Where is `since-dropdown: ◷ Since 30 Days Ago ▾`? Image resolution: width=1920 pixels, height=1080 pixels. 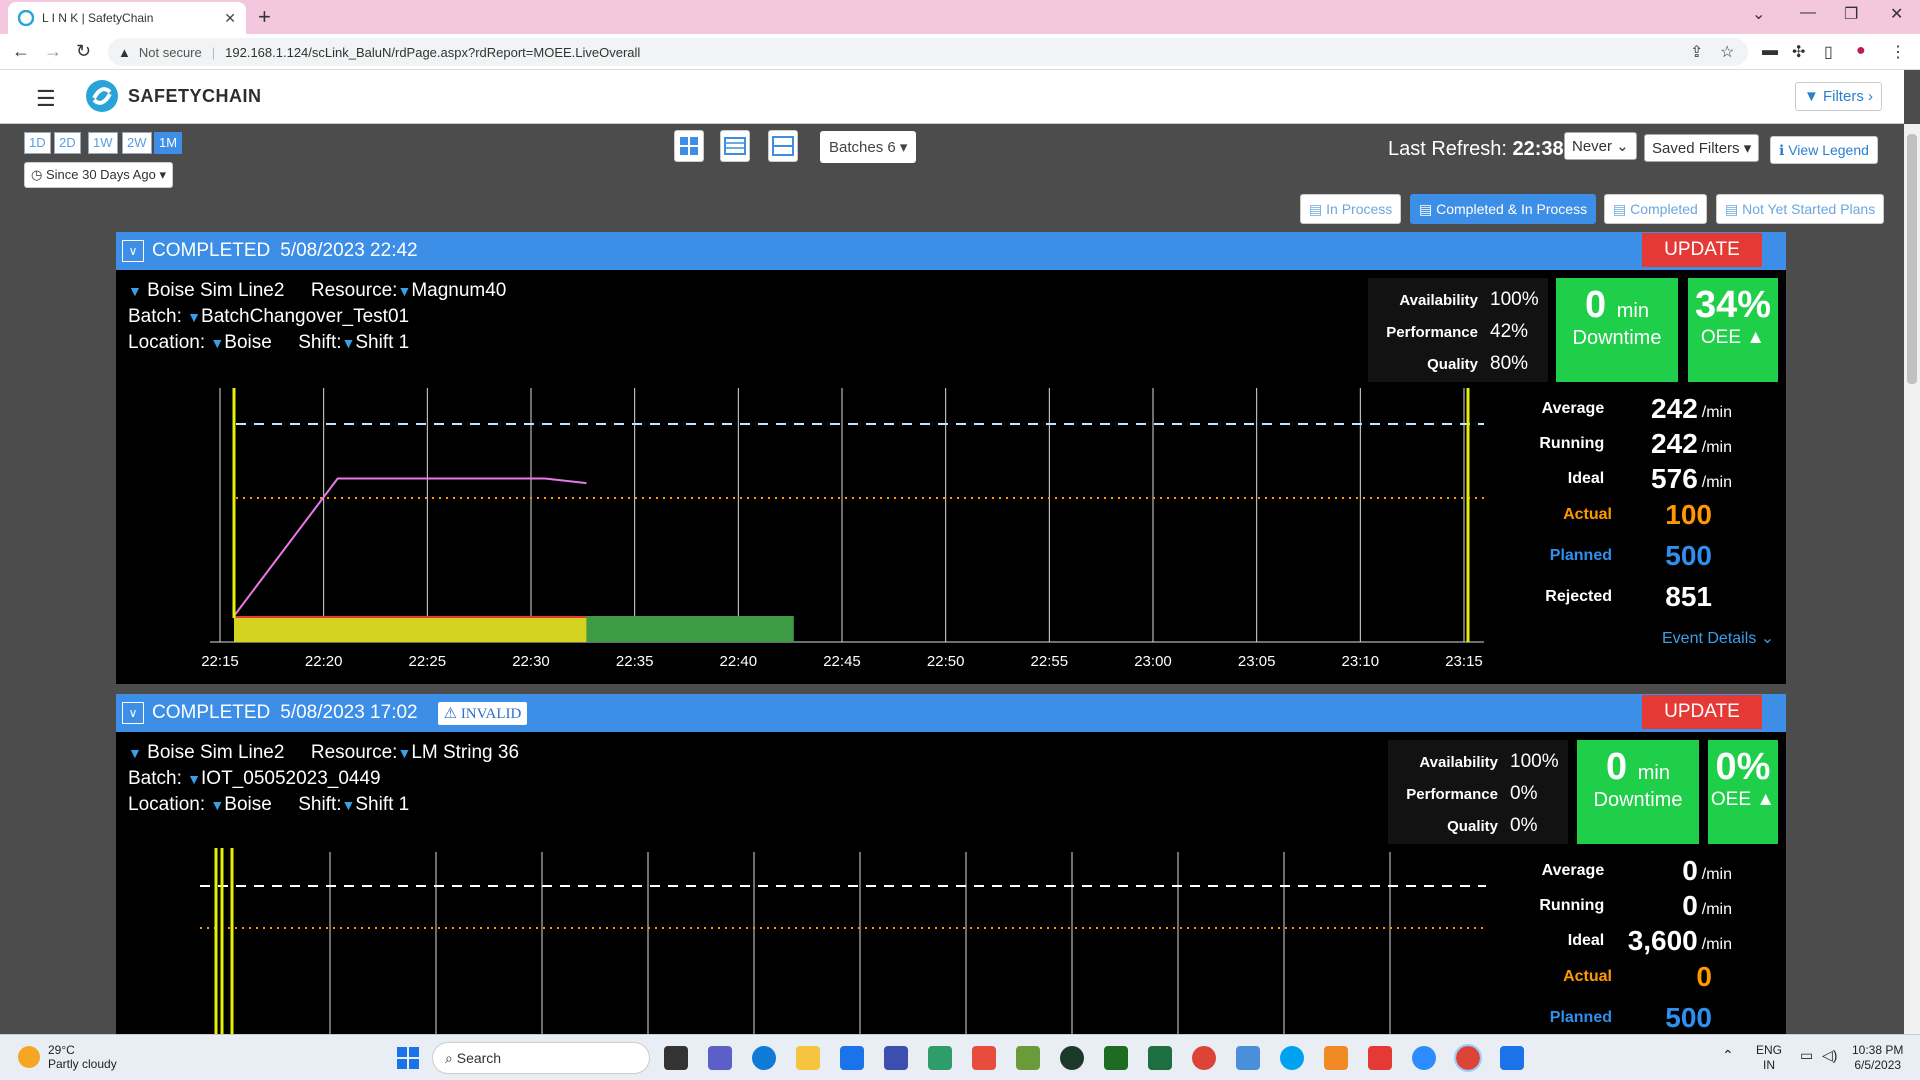
since-dropdown: ◷ Since 30 Days Ago ▾ is located at coordinates (98, 175).